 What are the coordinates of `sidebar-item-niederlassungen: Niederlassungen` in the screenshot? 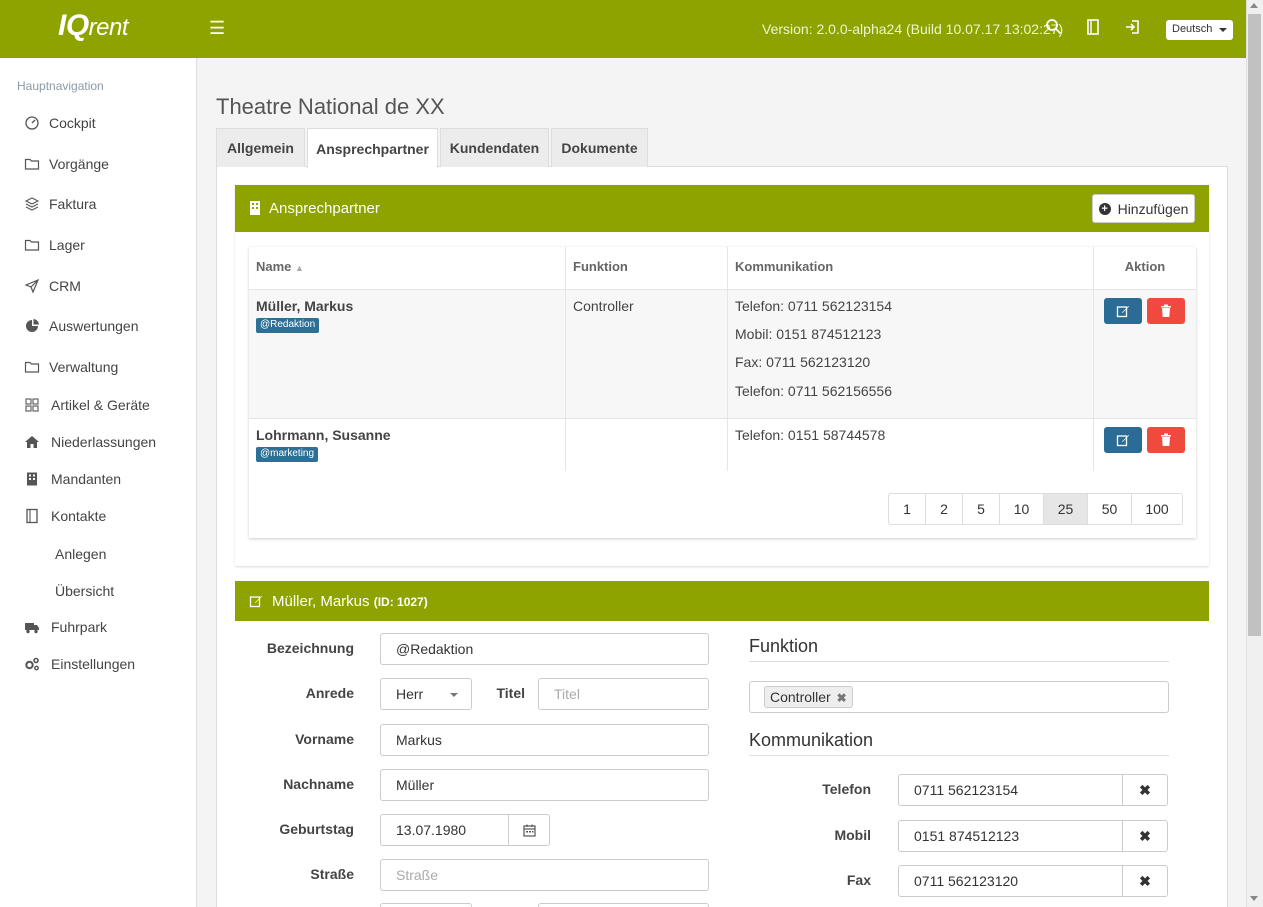 It's located at (90, 442).